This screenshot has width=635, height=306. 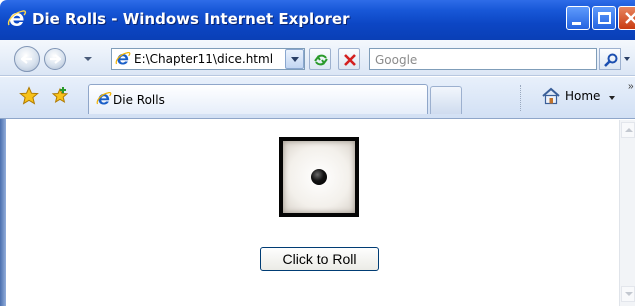 I want to click on scroll-up-icon, so click(x=629, y=130).